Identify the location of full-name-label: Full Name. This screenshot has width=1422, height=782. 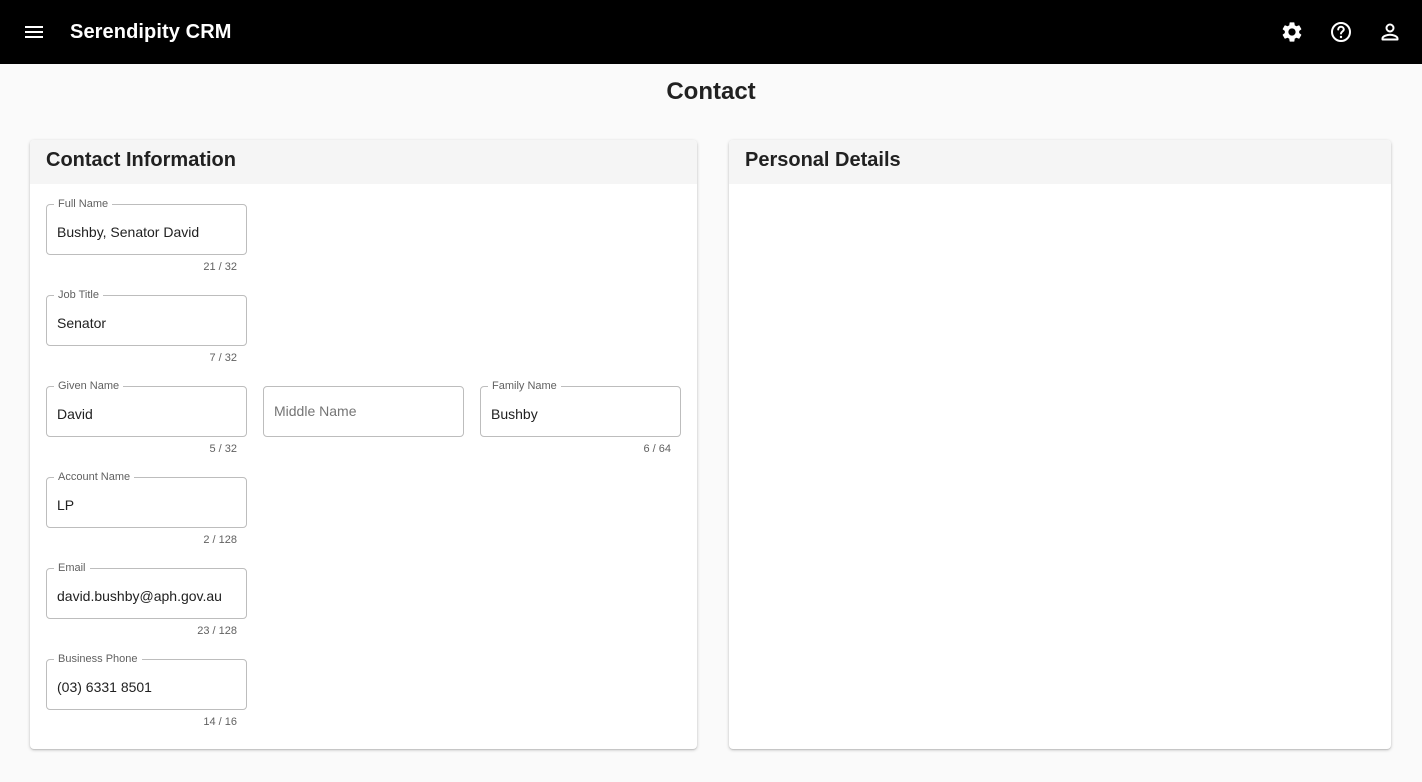
(83, 204).